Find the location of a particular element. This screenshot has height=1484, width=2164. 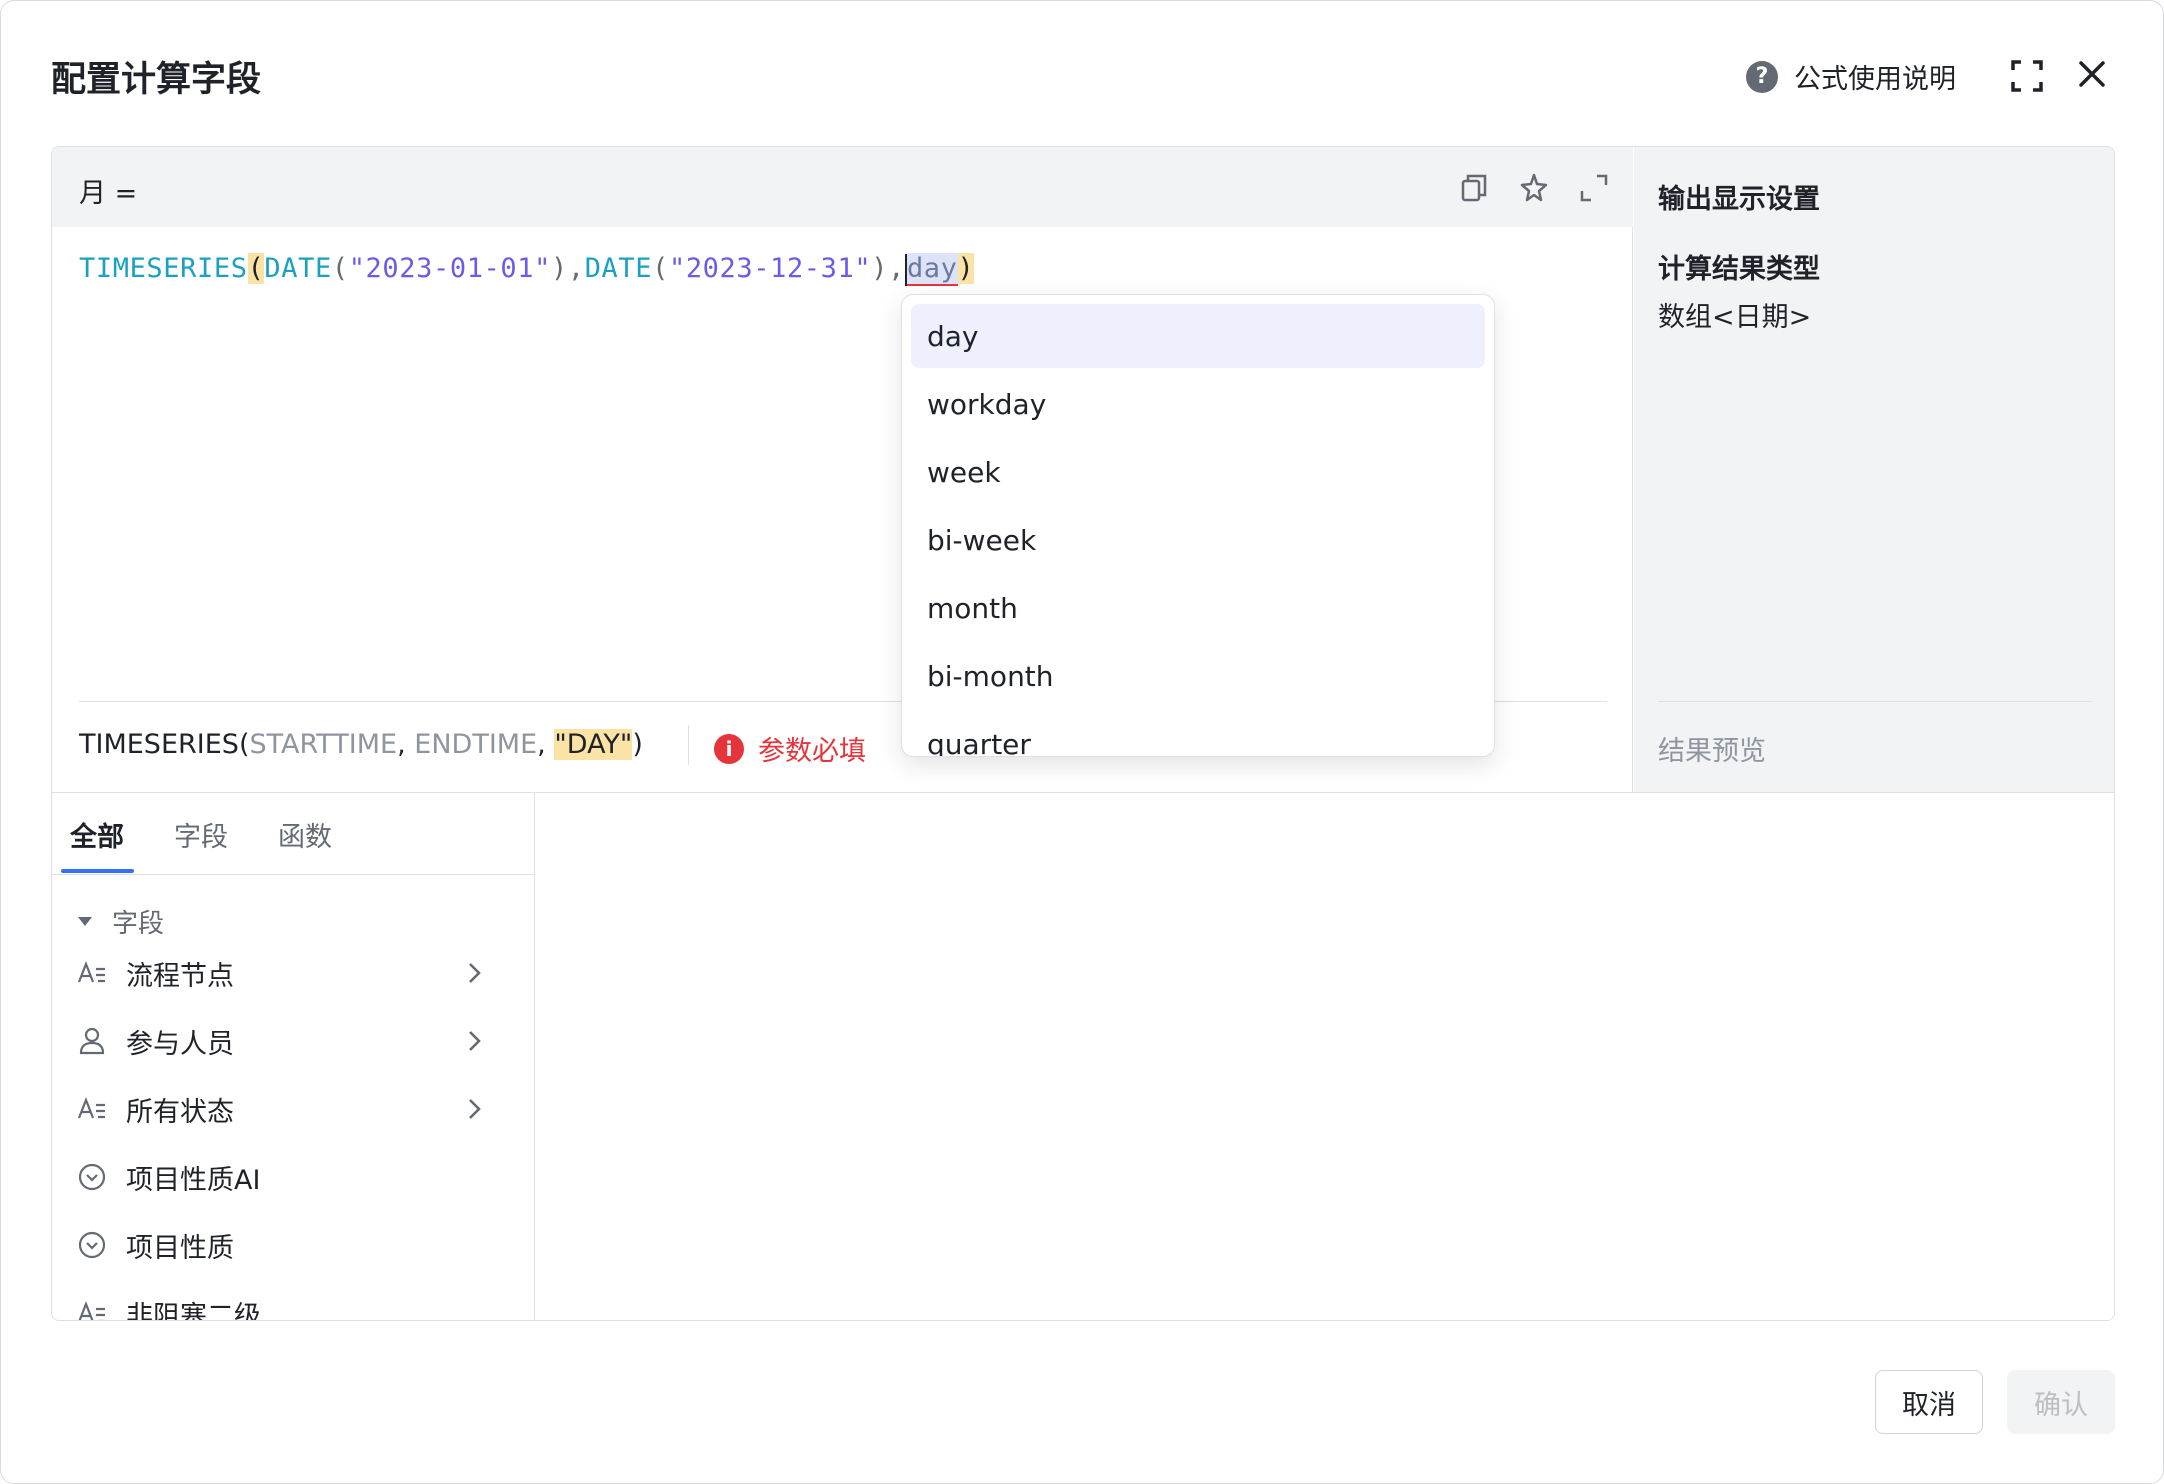

signature-param-active: "DAY" is located at coordinates (593, 744).